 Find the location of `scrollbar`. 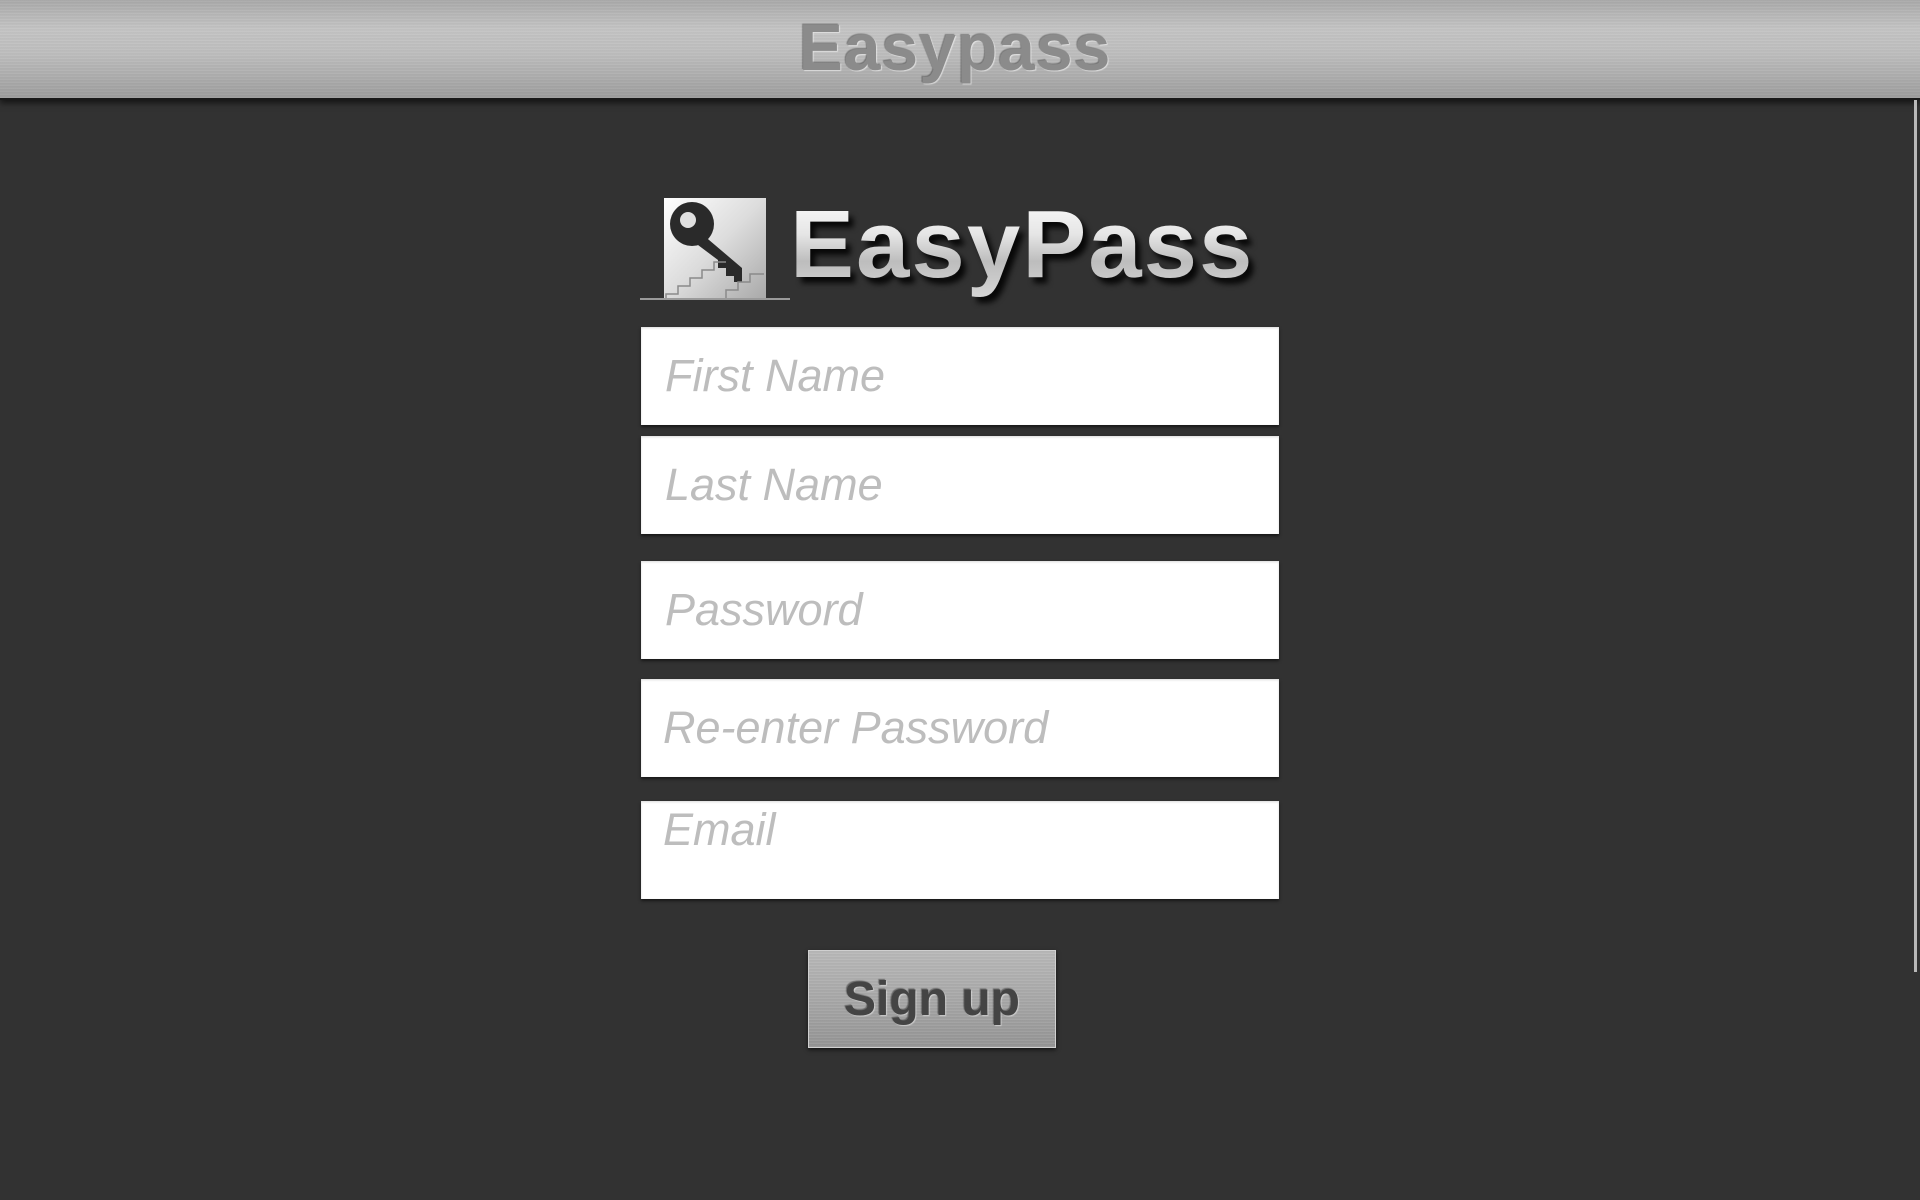

scrollbar is located at coordinates (1915, 536).